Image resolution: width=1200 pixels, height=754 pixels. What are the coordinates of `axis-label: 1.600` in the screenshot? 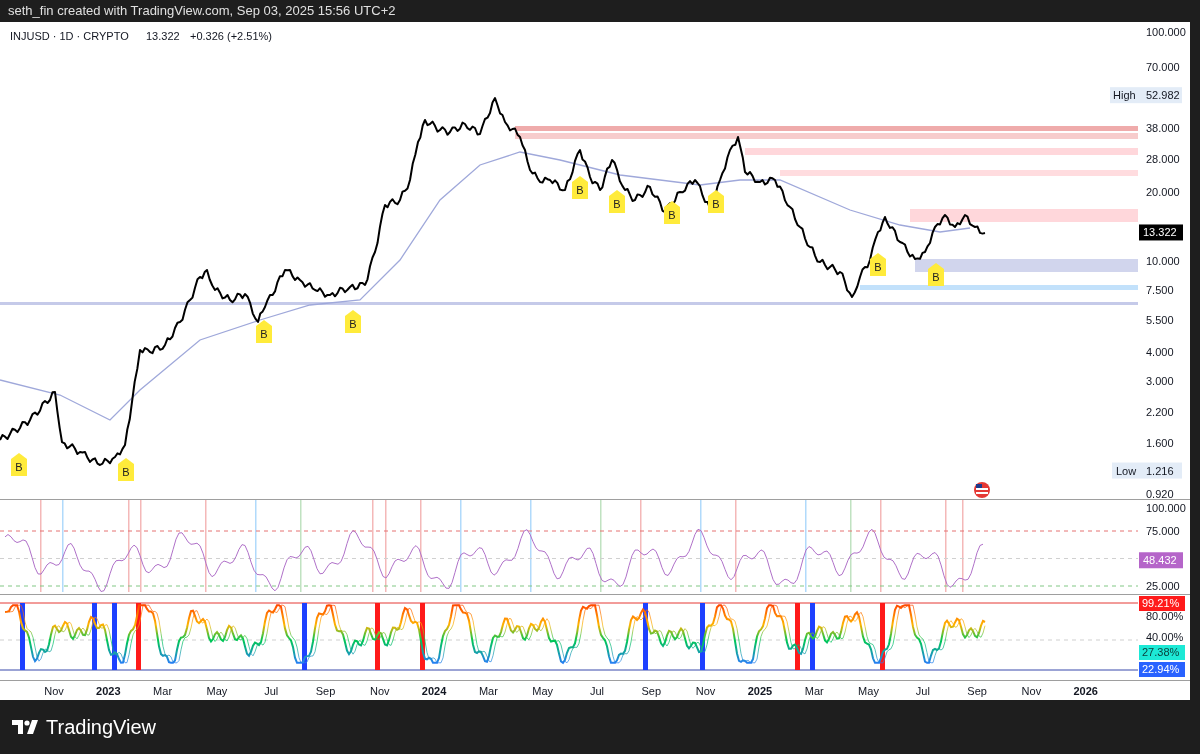 It's located at (1160, 443).